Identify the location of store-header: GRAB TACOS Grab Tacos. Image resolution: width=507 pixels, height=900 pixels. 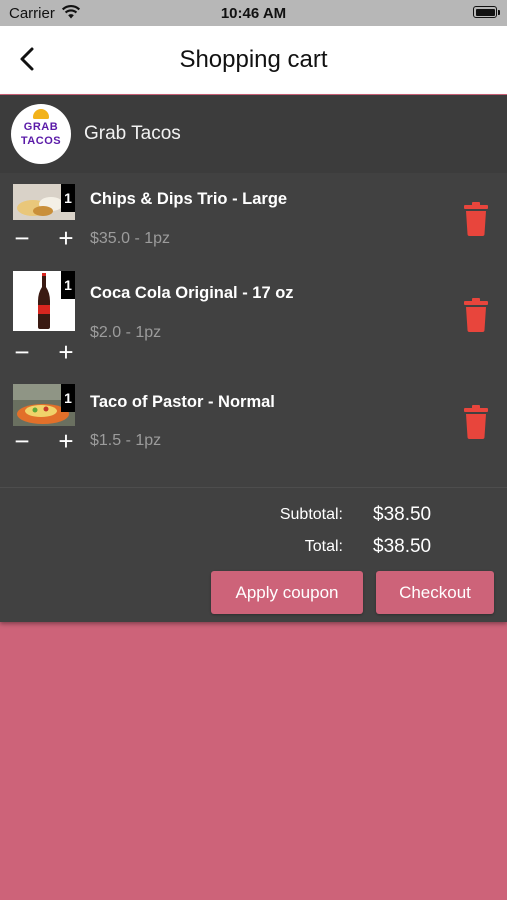
(253, 134).